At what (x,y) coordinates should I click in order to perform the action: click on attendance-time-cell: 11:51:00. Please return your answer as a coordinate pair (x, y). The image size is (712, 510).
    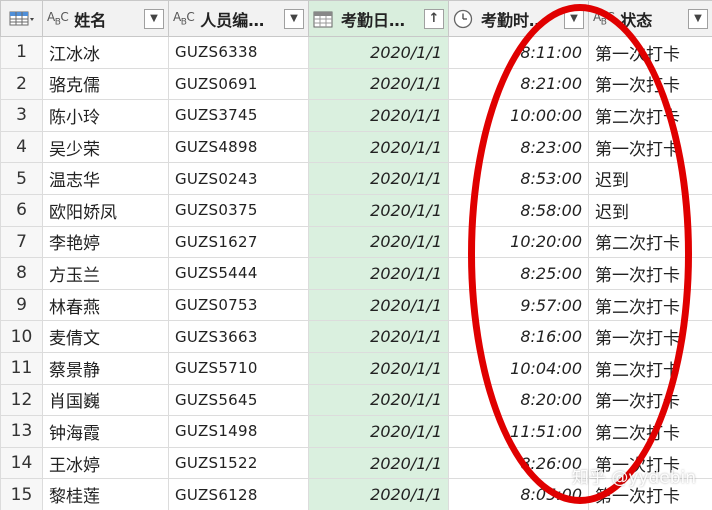
    Looking at the image, I should click on (518, 431).